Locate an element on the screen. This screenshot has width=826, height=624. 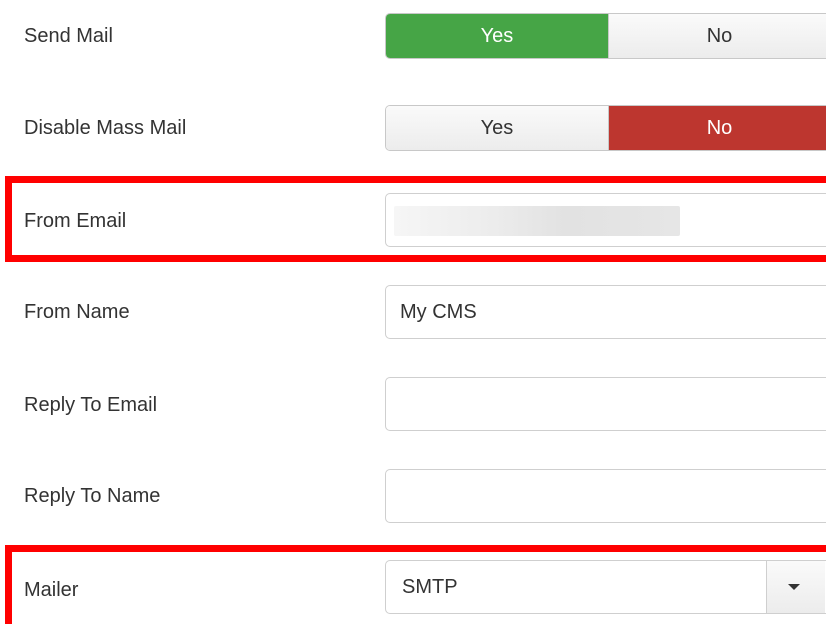
from-email-field is located at coordinates (605, 220).